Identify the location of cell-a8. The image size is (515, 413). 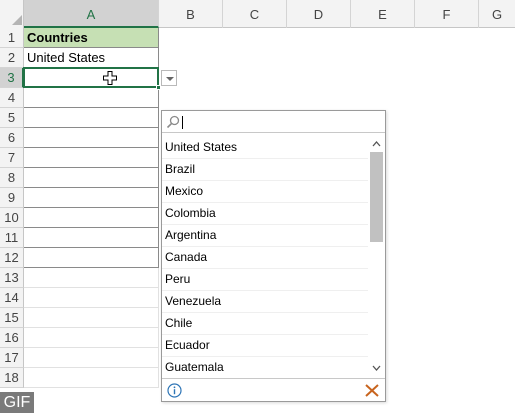
(91, 178).